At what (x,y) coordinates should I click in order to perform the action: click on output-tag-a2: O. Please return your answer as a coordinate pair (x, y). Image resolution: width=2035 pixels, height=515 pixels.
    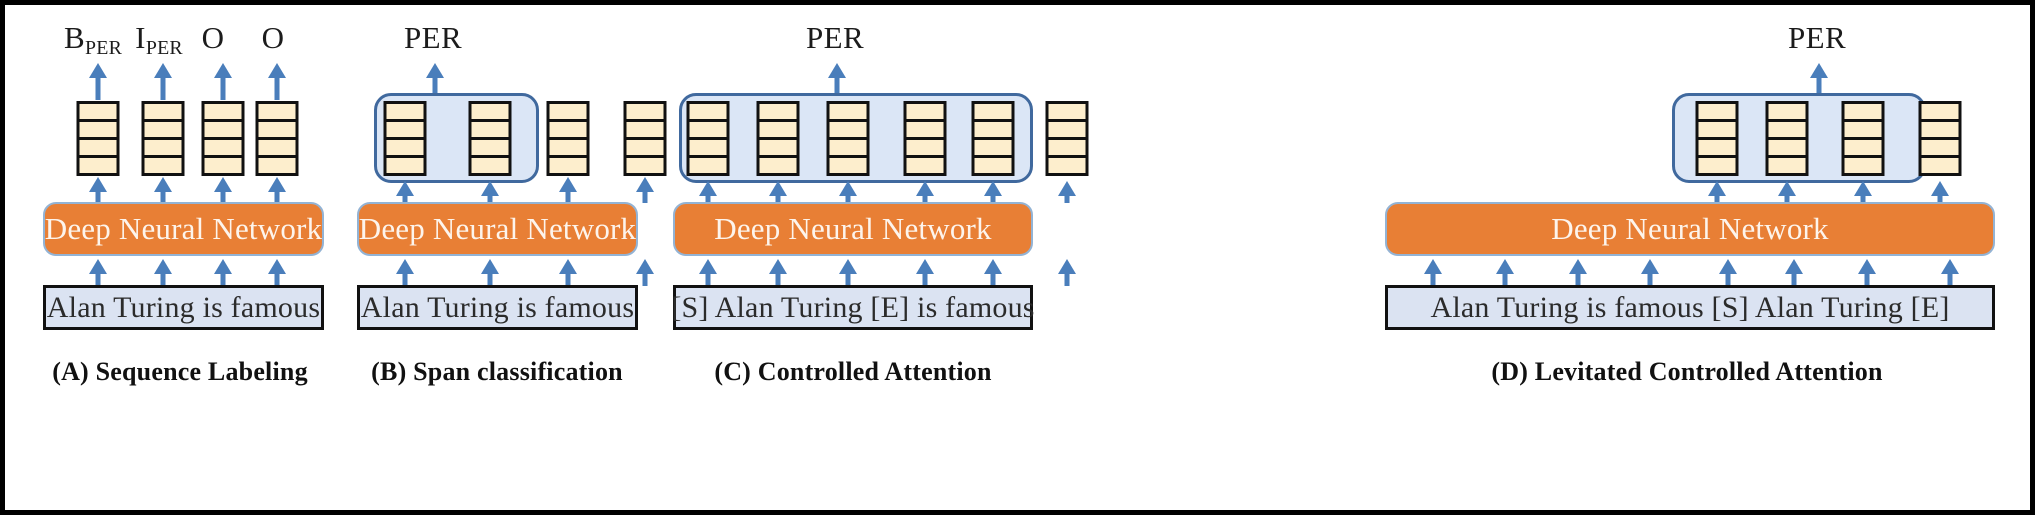
    Looking at the image, I should click on (213, 37).